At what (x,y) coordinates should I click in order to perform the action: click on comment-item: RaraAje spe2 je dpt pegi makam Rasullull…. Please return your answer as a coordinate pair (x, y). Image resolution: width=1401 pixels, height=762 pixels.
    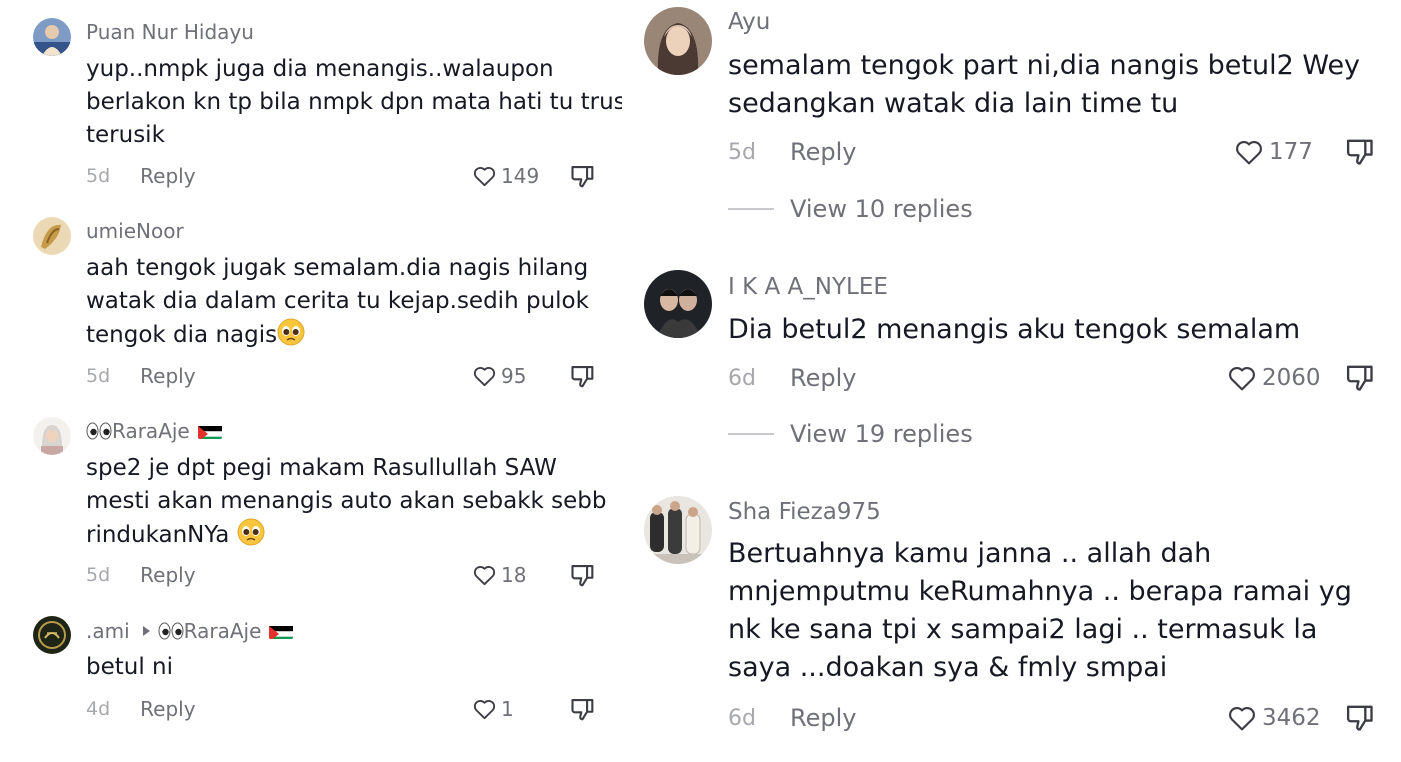
    Looking at the image, I should click on (311, 500).